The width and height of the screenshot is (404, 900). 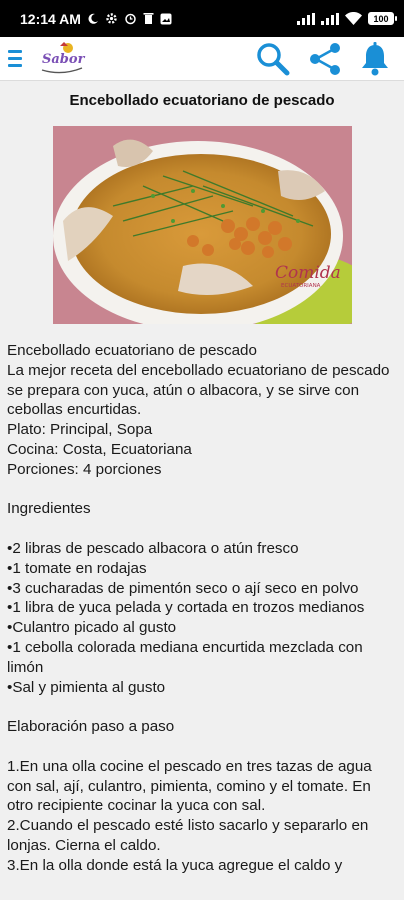 What do you see at coordinates (132, 350) in the screenshot?
I see `recipe-name: Encebollado ecuatoriano de pescado` at bounding box center [132, 350].